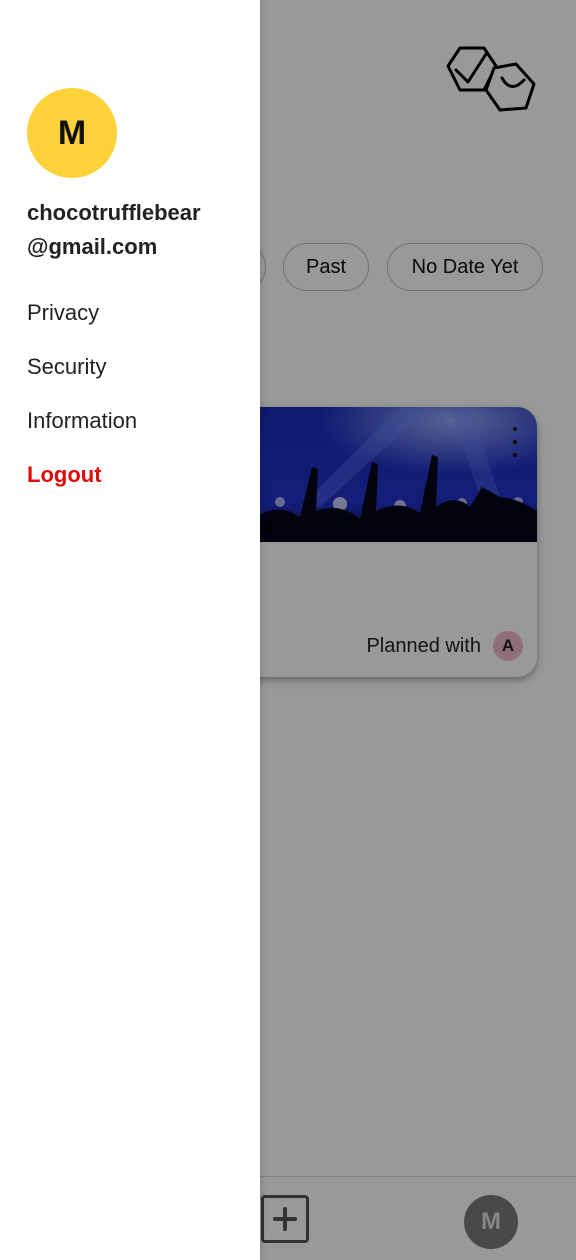 The image size is (576, 1260). I want to click on menu-item-information: Information, so click(137, 428).